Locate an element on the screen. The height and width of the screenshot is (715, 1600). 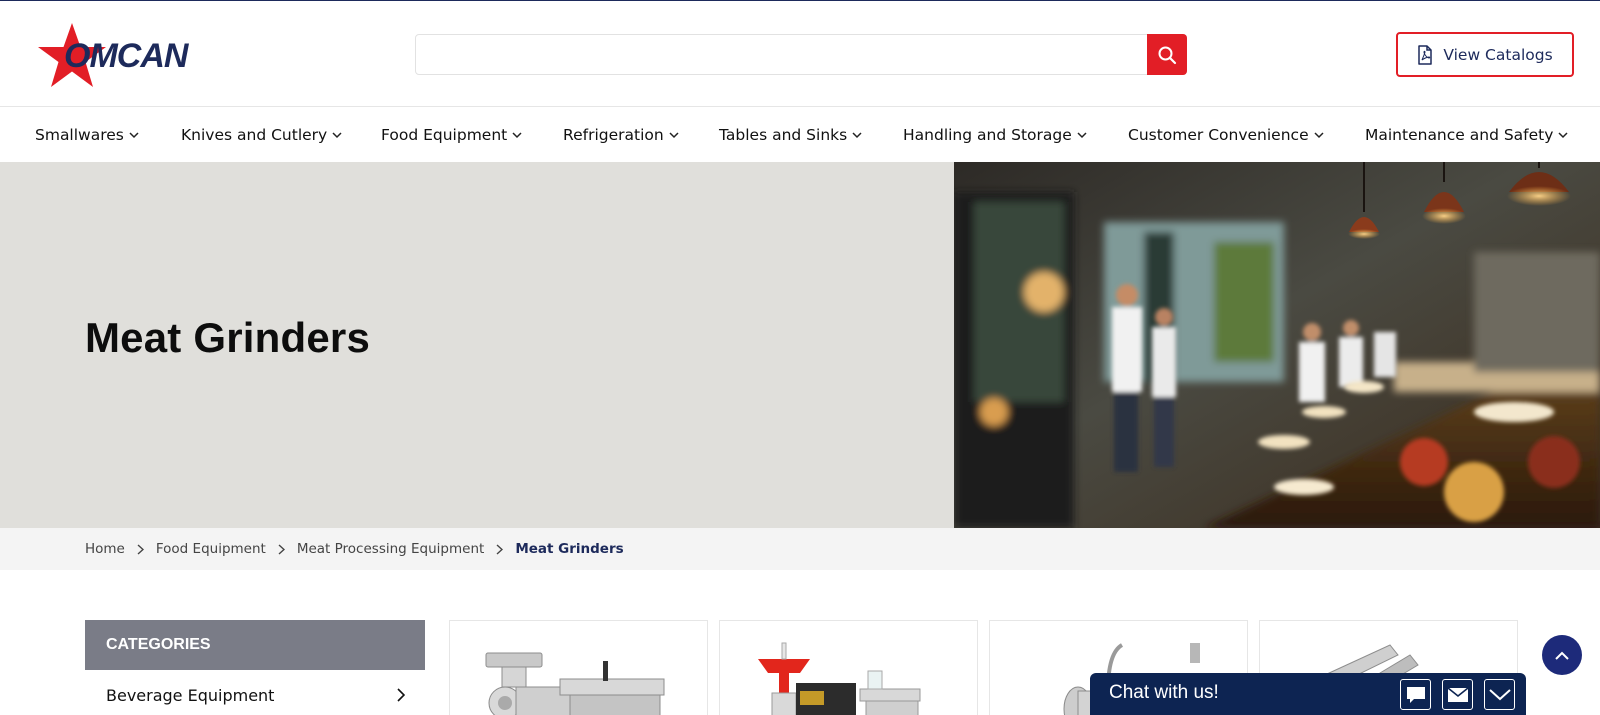
view-catalogs-button: View Catalogs is located at coordinates (1485, 54).